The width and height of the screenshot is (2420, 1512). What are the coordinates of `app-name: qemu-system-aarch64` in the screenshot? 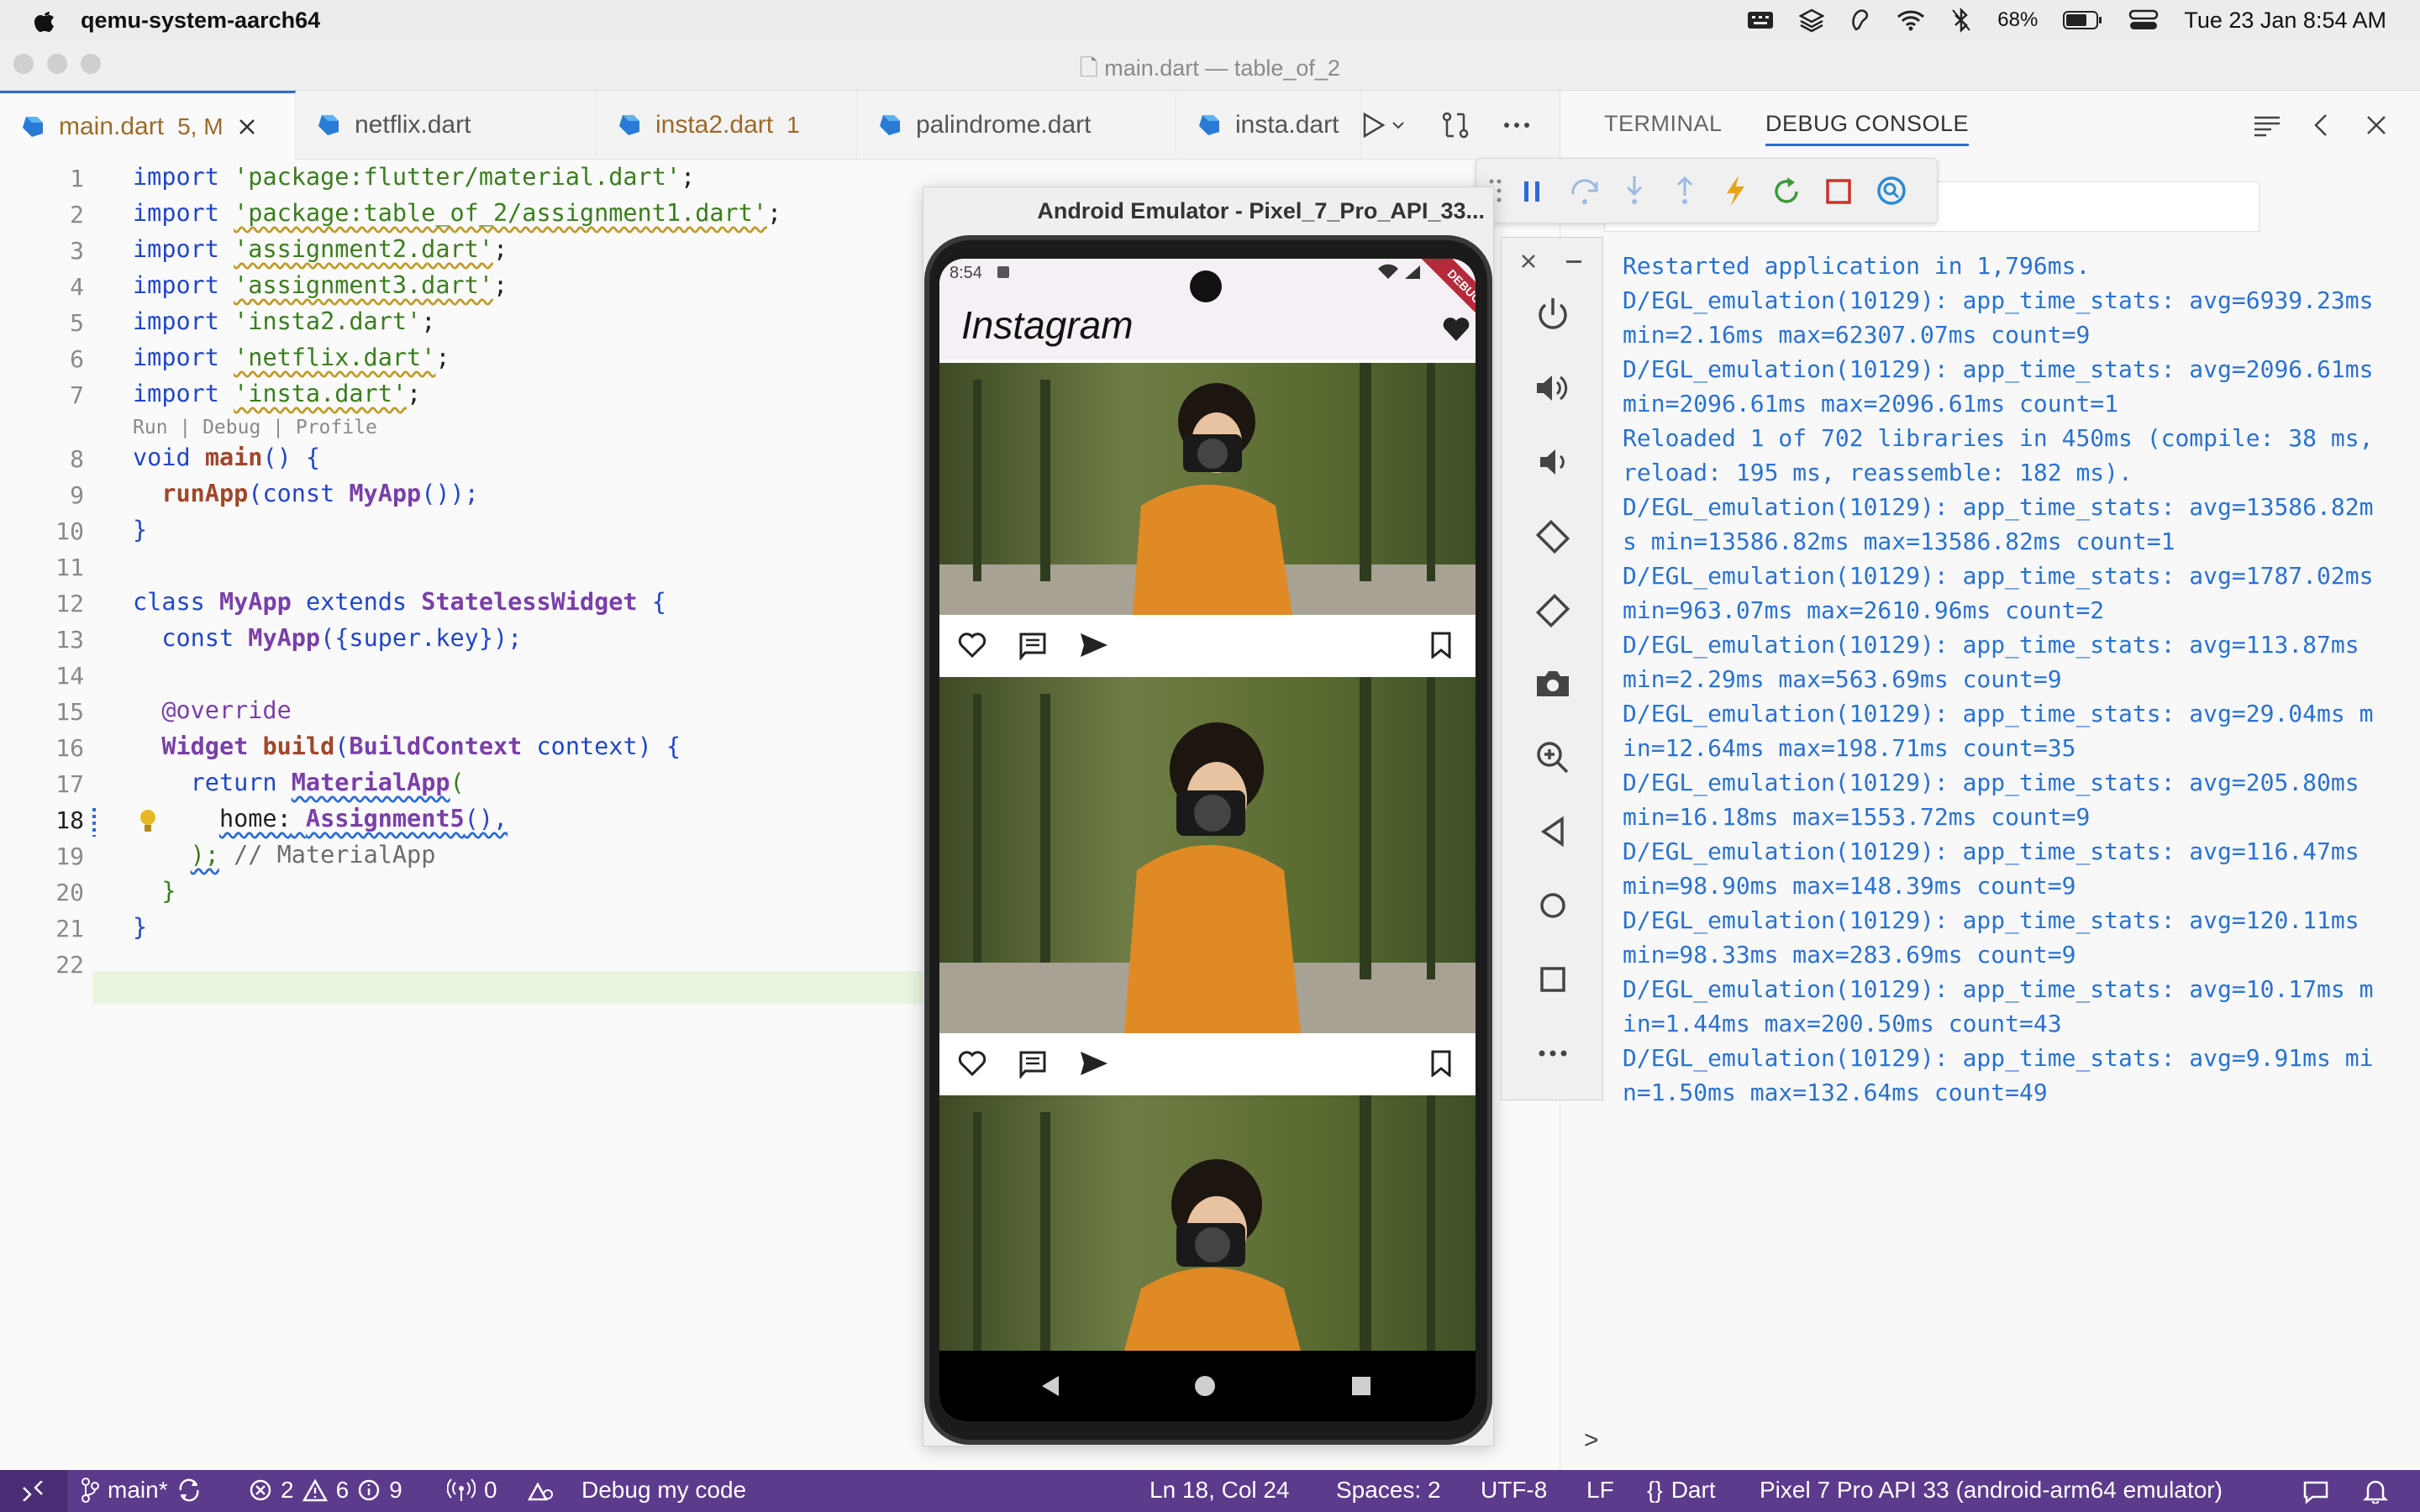 It's located at (200, 21).